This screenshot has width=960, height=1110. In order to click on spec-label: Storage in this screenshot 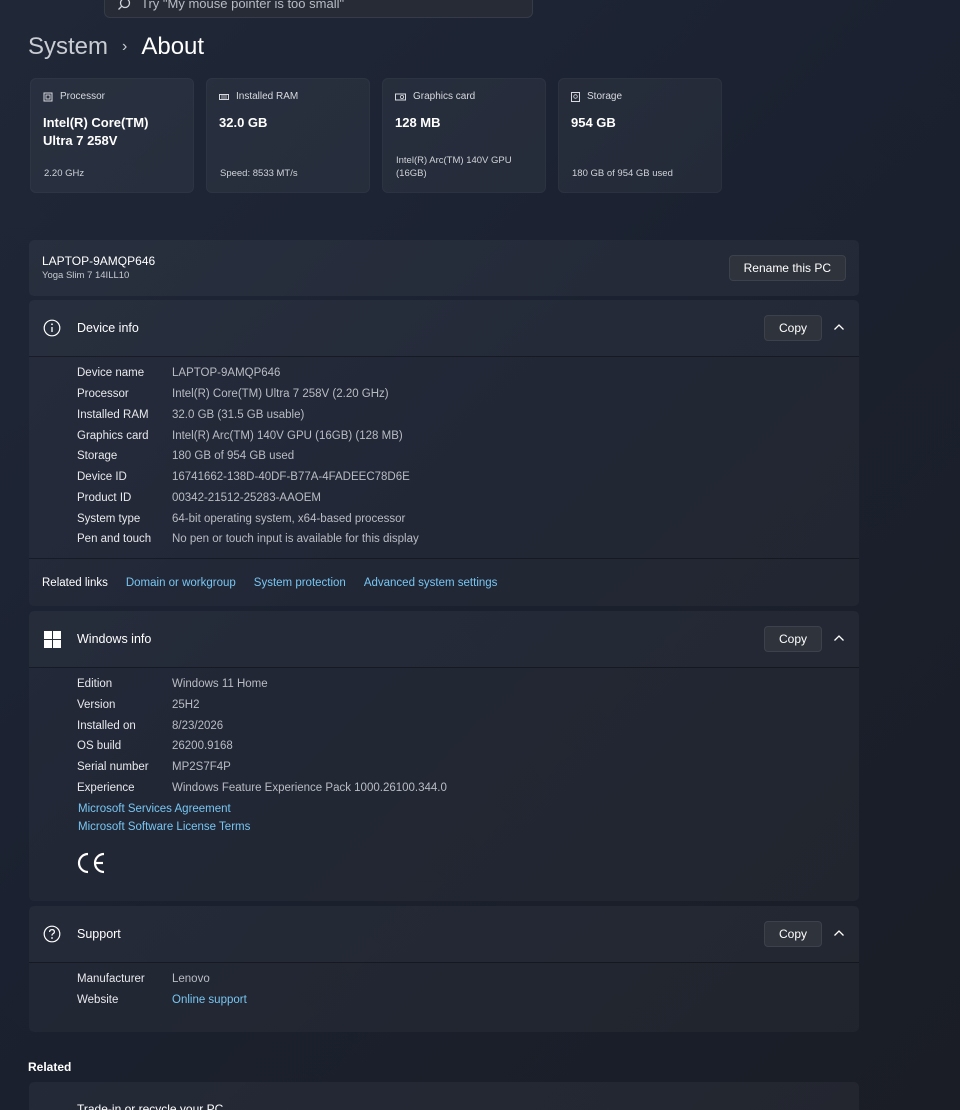, I will do `click(605, 96)`.